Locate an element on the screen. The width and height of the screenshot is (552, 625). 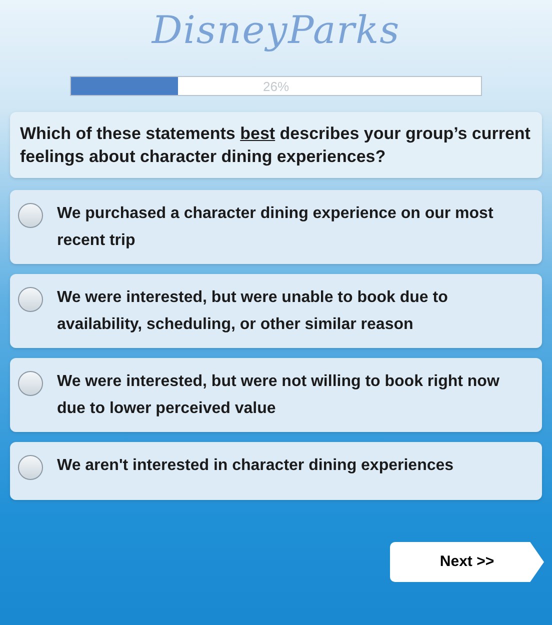
option-label: We aren't interested in character dining experiences is located at coordinates (255, 466).